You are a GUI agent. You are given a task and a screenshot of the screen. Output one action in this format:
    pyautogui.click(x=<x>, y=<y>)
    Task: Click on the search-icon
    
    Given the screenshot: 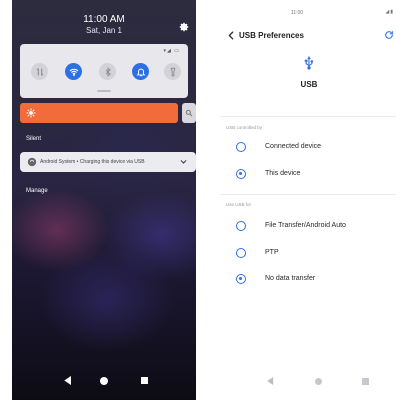 What is the action you would take?
    pyautogui.click(x=189, y=113)
    